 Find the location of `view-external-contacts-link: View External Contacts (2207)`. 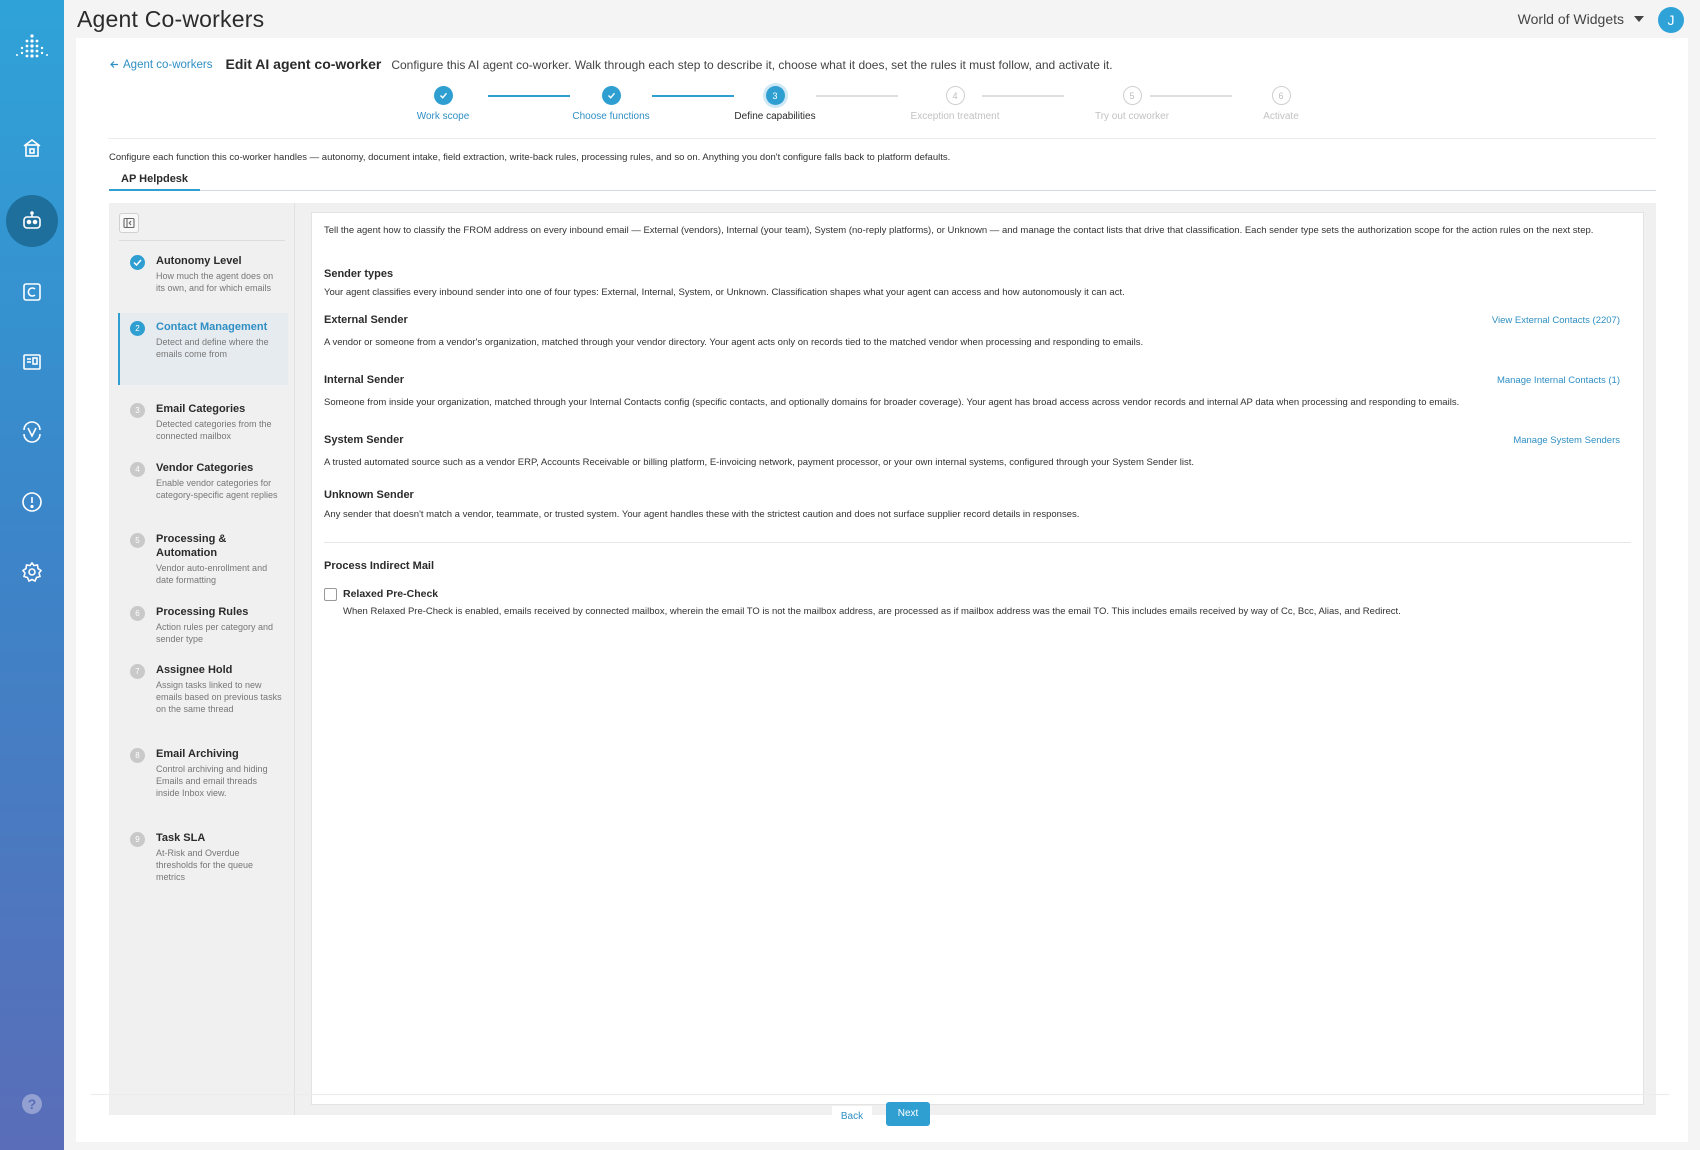

view-external-contacts-link: View External Contacts (2207) is located at coordinates (1556, 320).